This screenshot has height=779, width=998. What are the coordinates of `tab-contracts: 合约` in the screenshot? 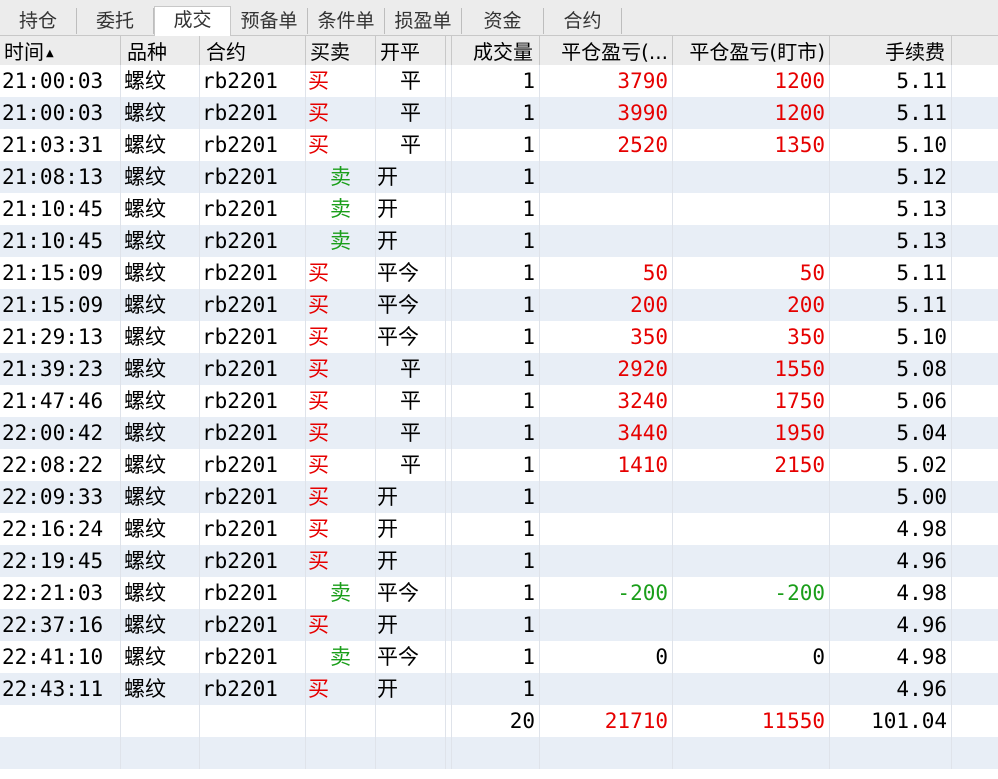 It's located at (583, 21).